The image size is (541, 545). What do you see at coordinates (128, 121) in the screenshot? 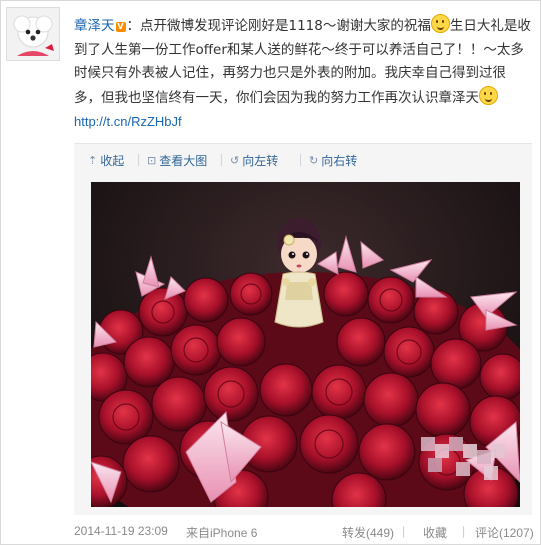
I see `short-url-link: http://t.cn/RzZHbJf` at bounding box center [128, 121].